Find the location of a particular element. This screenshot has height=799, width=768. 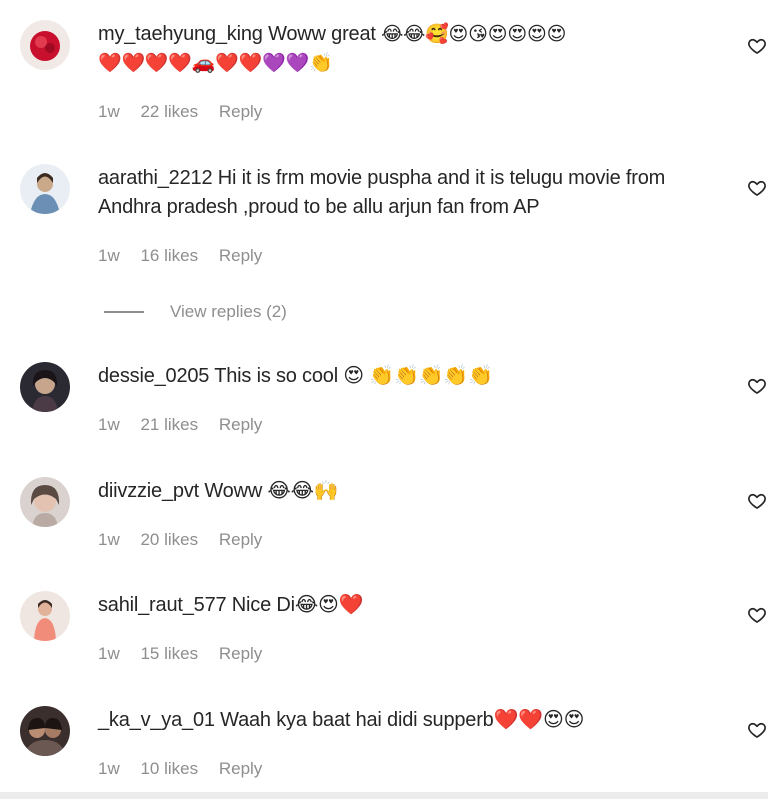

comment-emojis: 😂😂🥰😍😘😍😍😍😍 is located at coordinates (474, 34).